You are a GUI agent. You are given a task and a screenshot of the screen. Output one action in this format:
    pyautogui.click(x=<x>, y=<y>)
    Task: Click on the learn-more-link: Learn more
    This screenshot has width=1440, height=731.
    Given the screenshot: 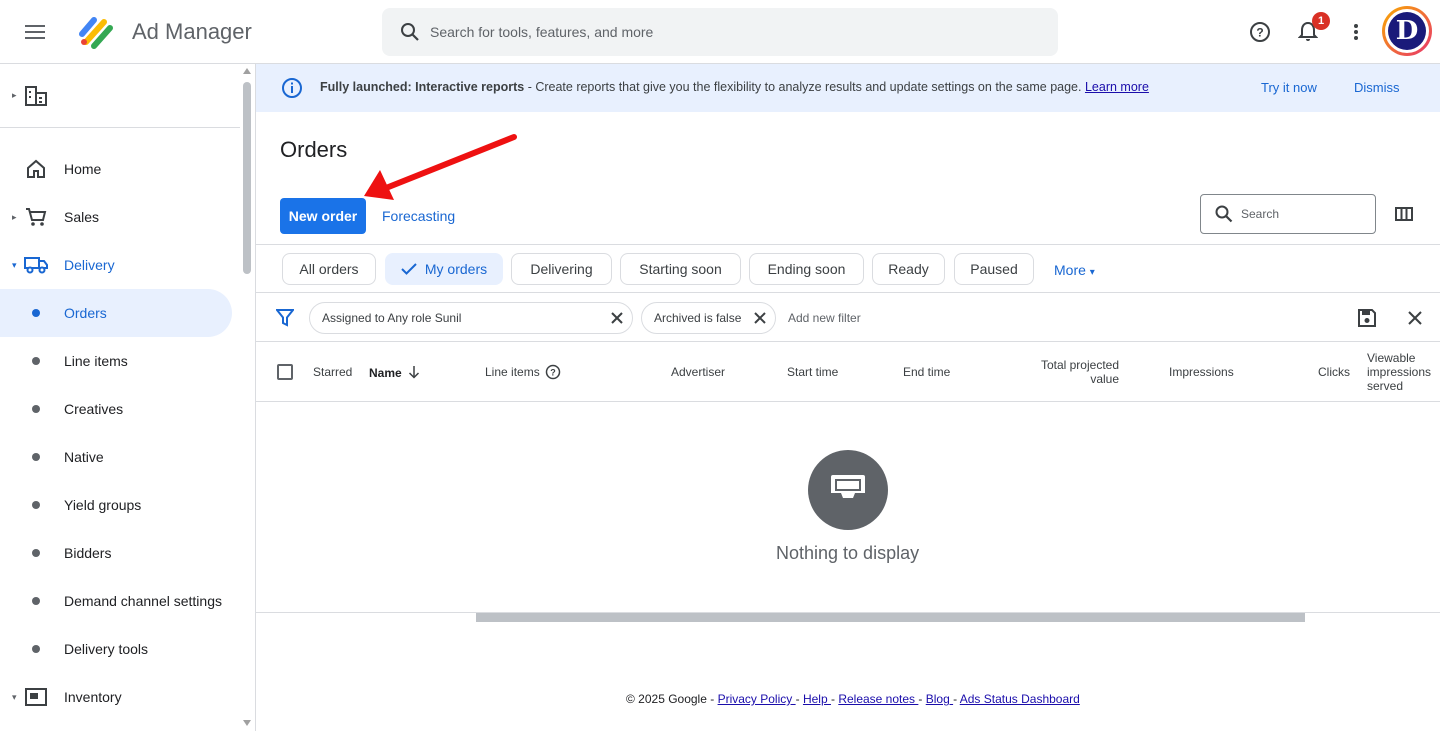 What is the action you would take?
    pyautogui.click(x=1117, y=87)
    